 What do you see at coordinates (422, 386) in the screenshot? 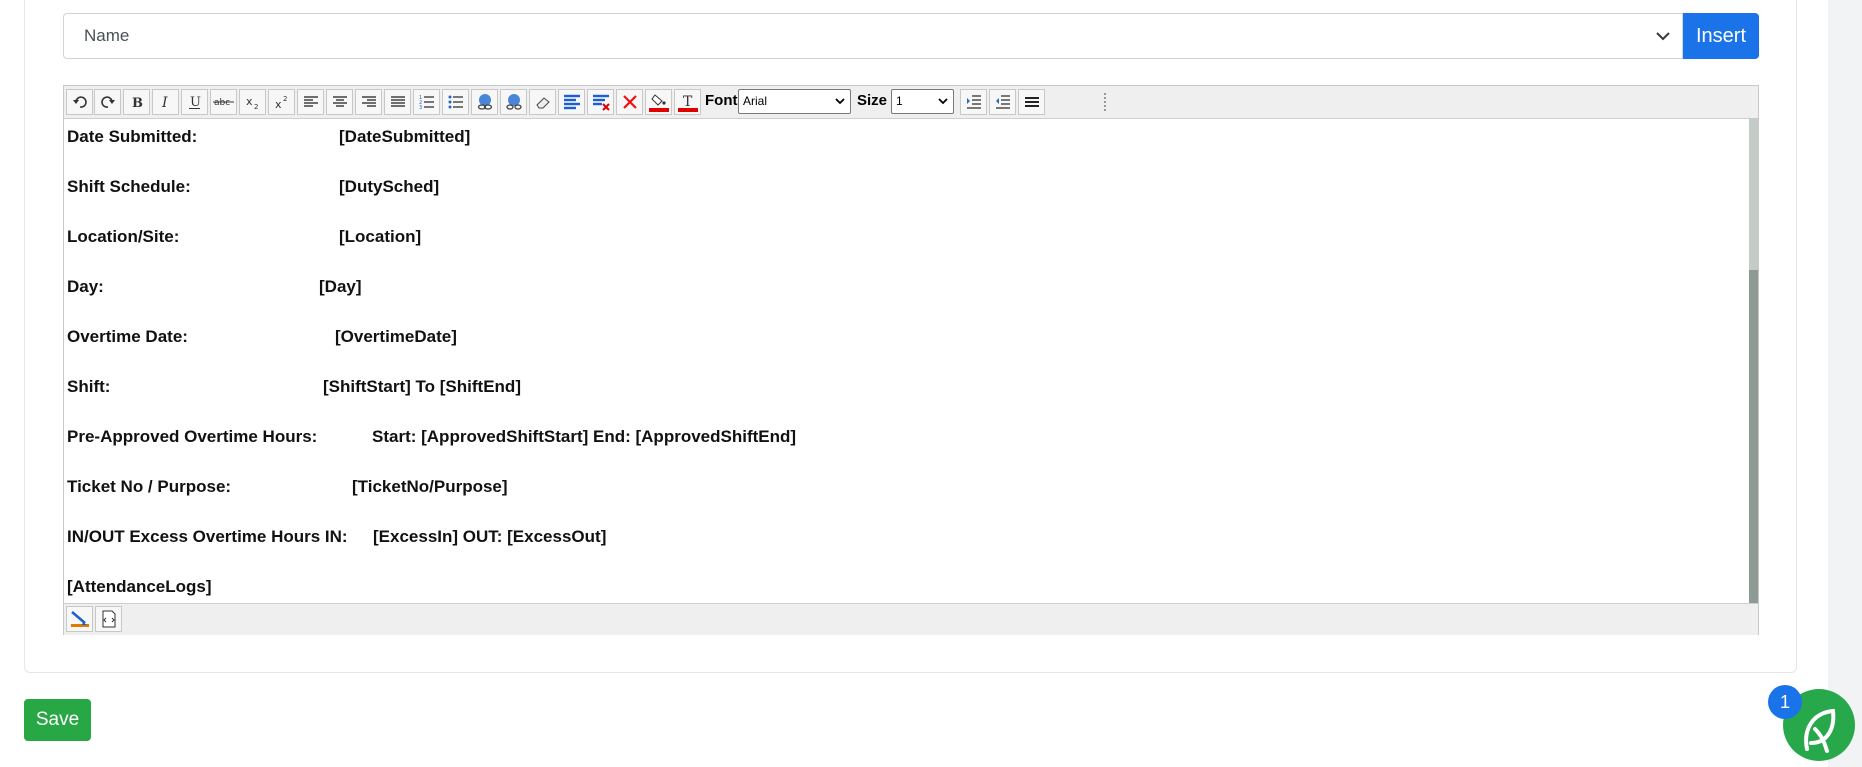
I see `line-value: [ShiftStart] To [ShiftEnd]` at bounding box center [422, 386].